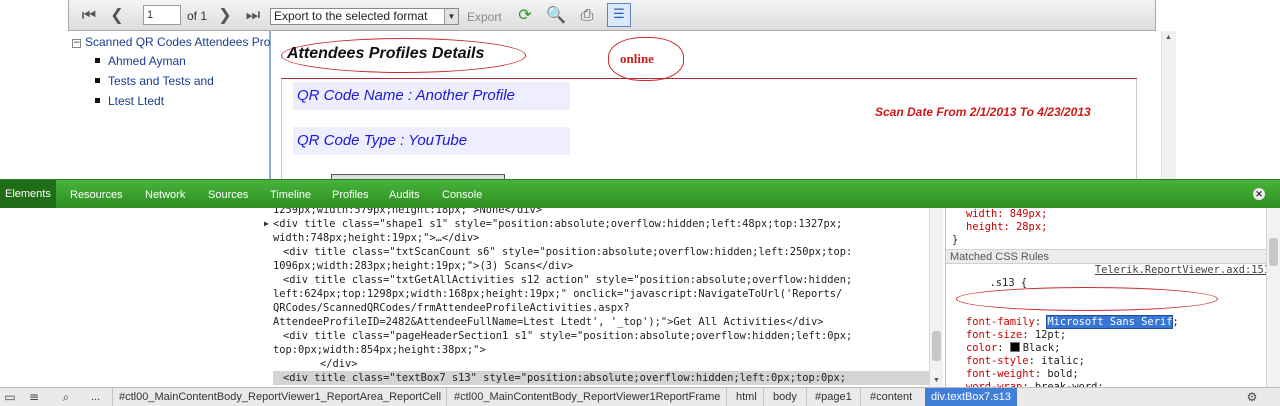 This screenshot has height=406, width=1280. What do you see at coordinates (165, 195) in the screenshot?
I see `tab-network: Network` at bounding box center [165, 195].